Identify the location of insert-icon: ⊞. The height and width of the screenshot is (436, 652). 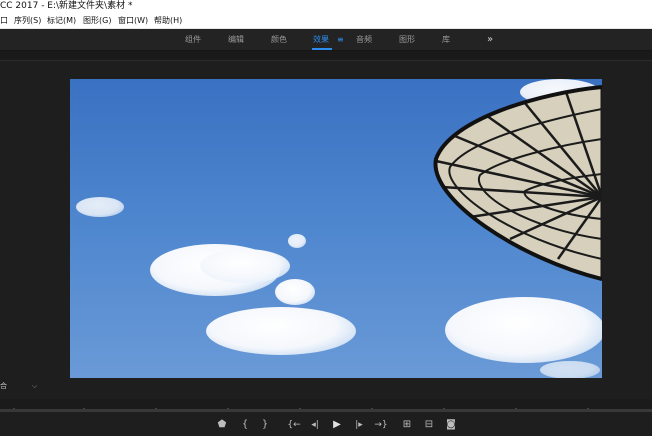
(407, 424).